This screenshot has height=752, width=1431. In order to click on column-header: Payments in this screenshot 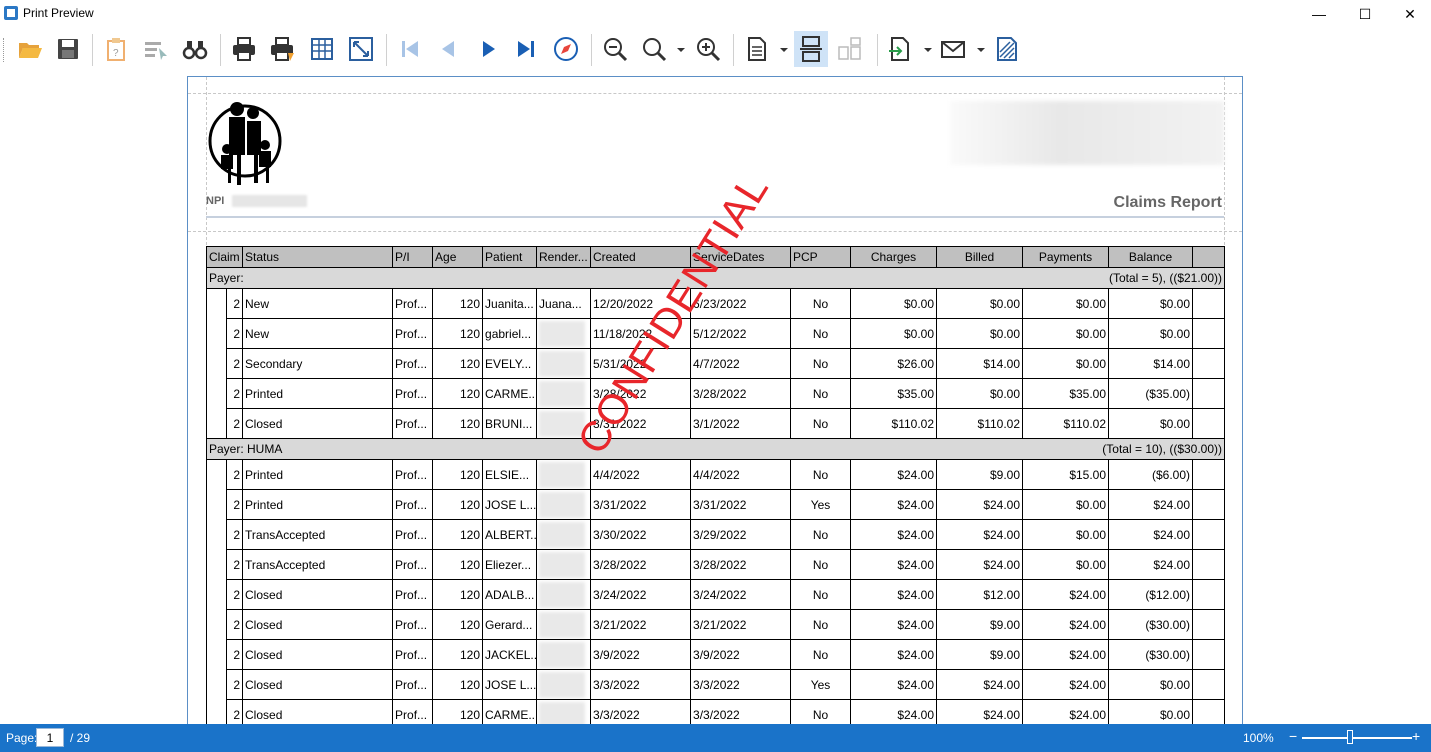, I will do `click(1066, 257)`.